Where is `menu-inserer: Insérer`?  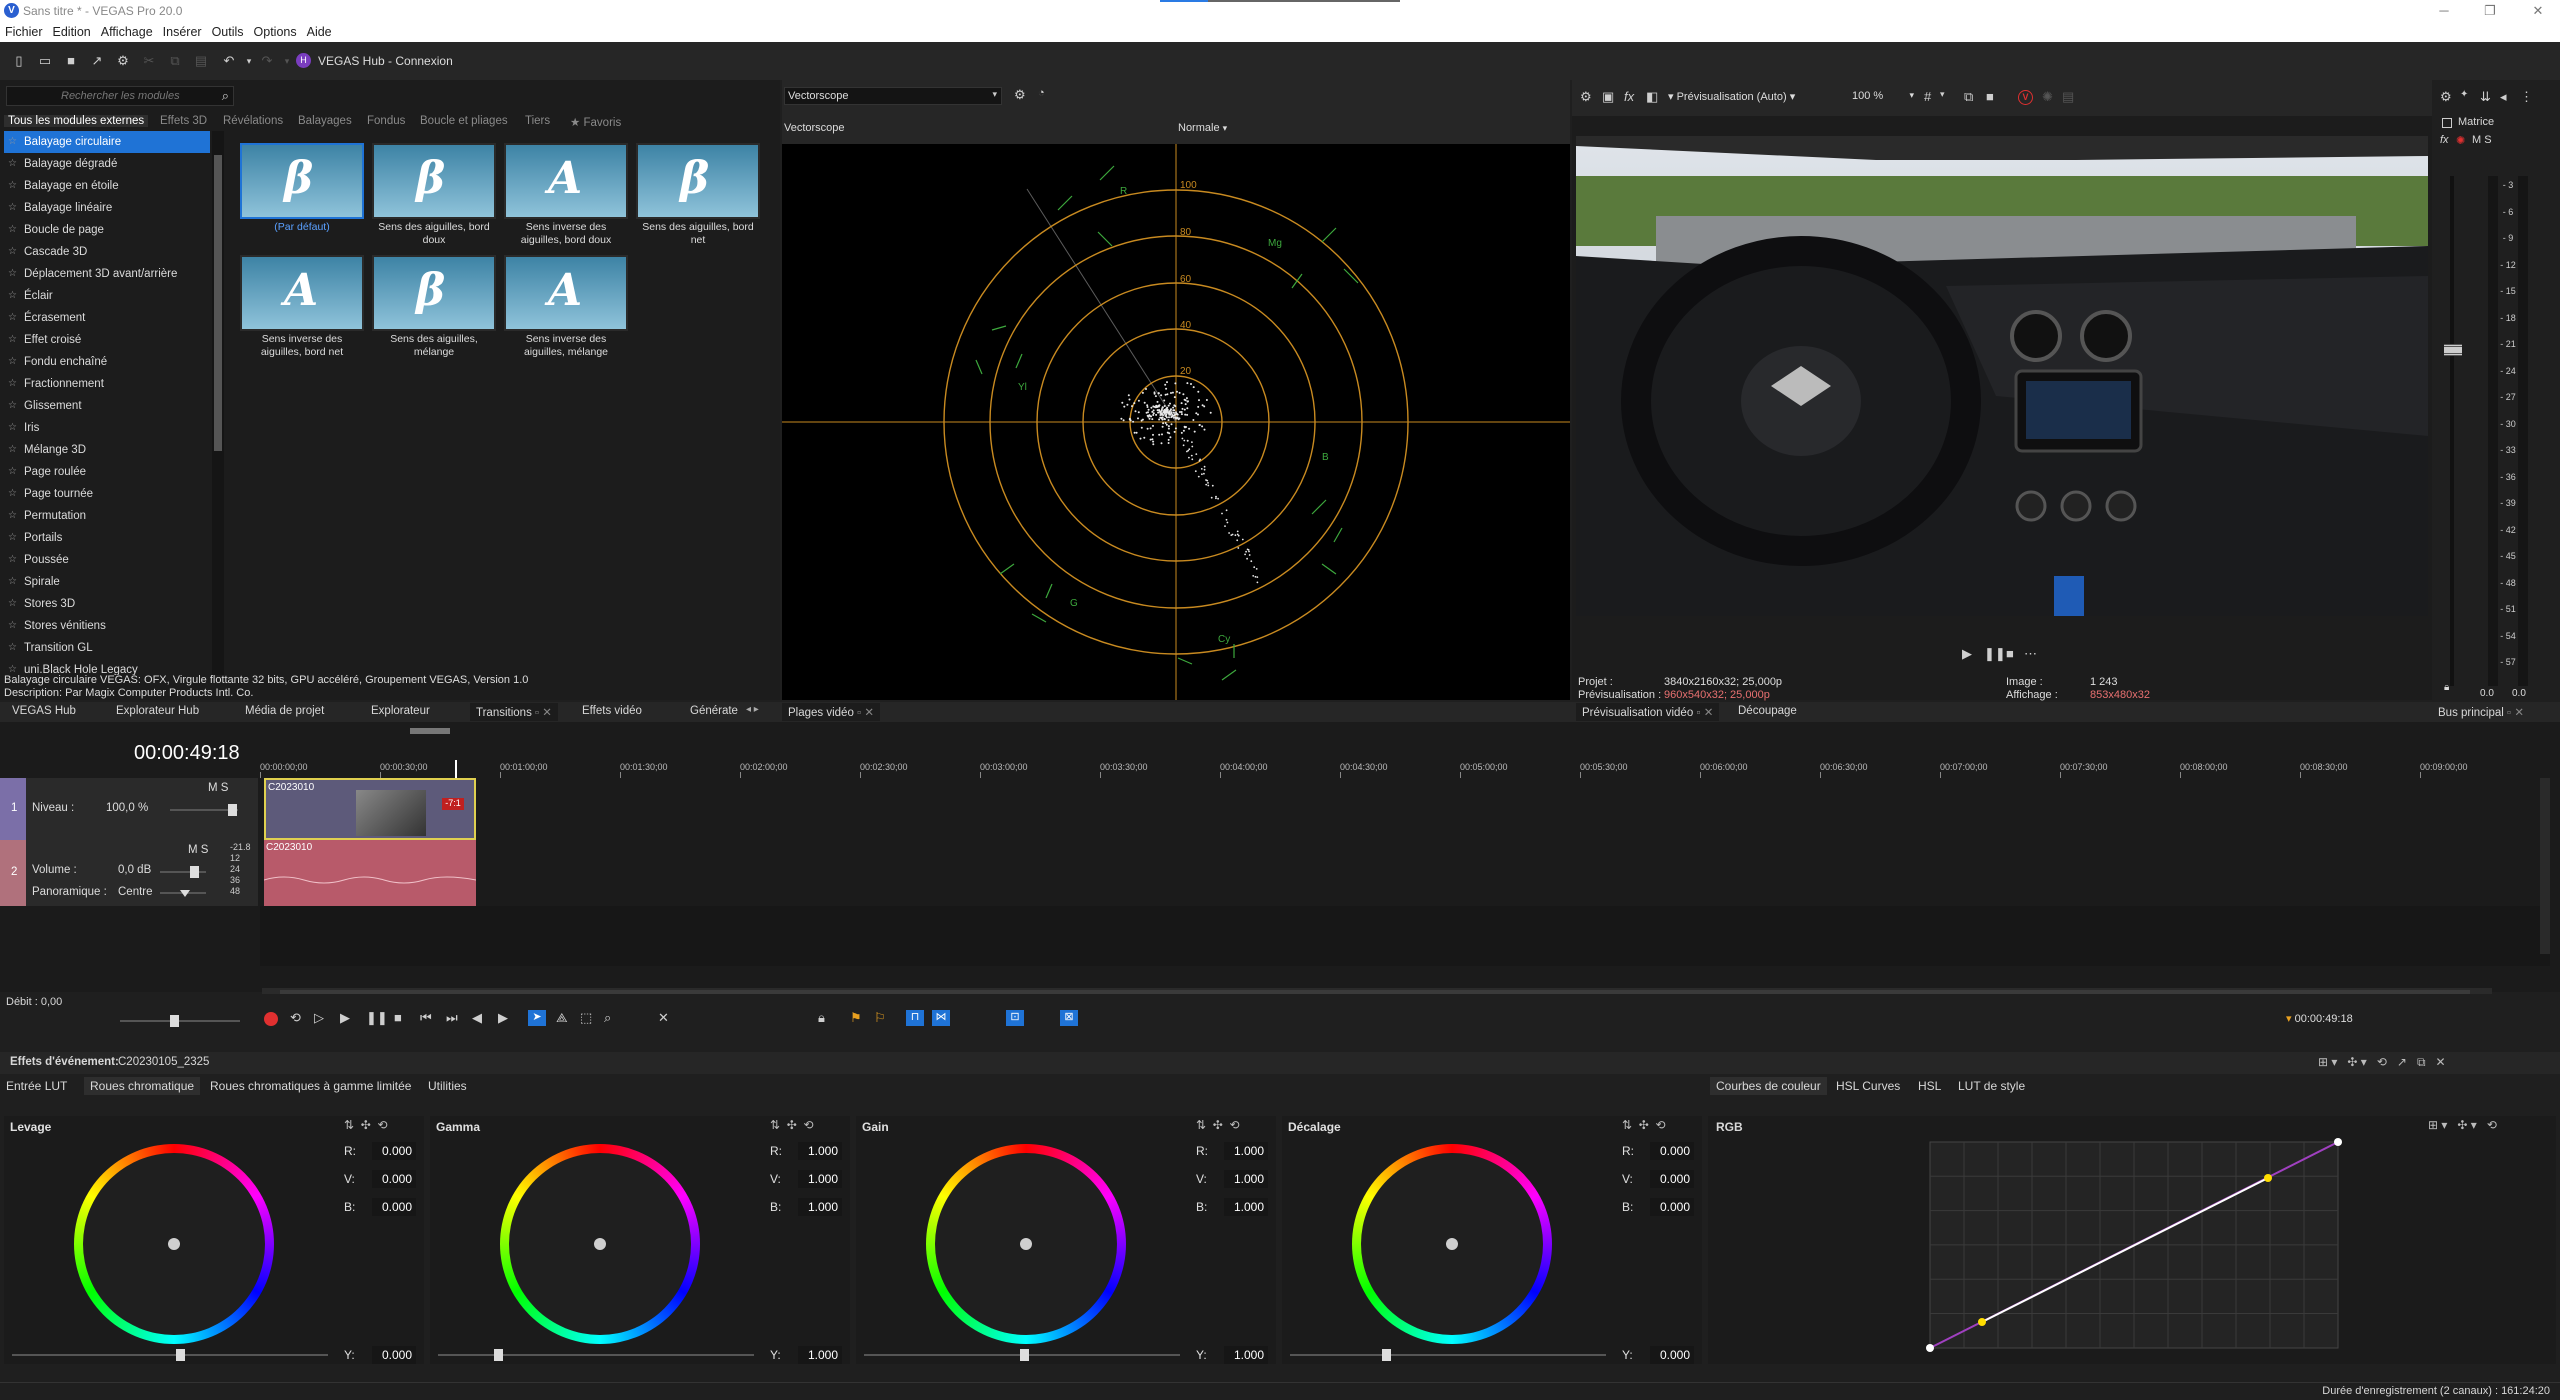 menu-inserer: Insérer is located at coordinates (182, 30).